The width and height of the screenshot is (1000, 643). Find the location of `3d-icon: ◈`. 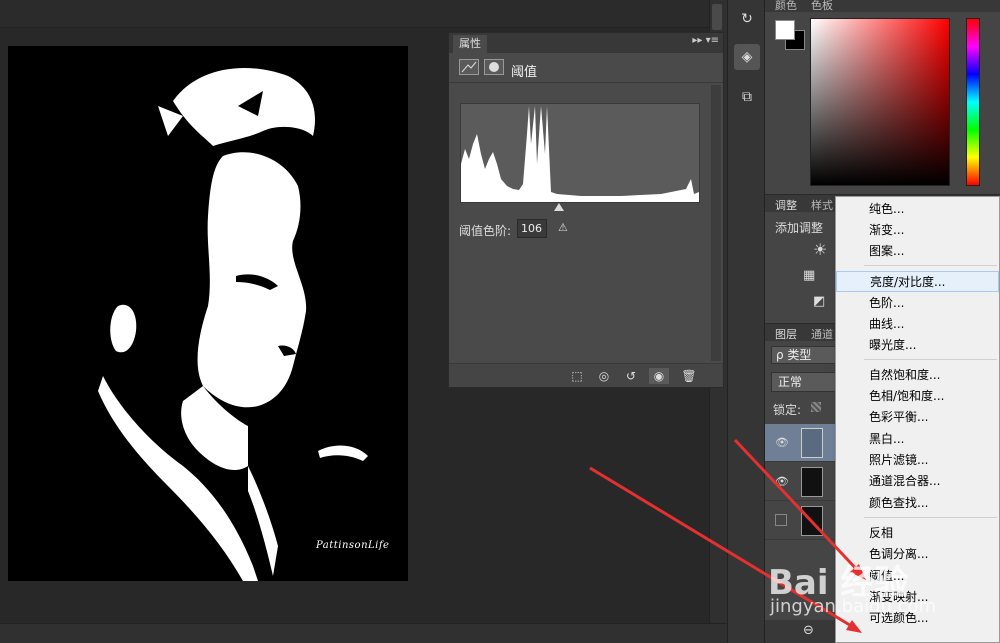

3d-icon: ◈ is located at coordinates (747, 57).